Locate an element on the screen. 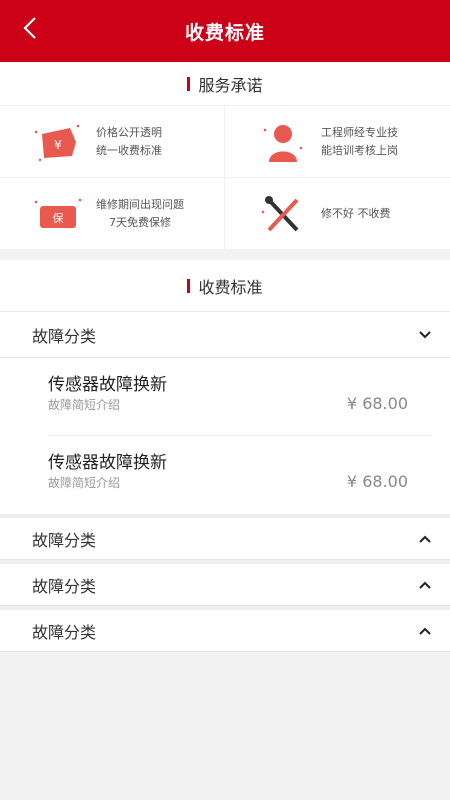 The image size is (450, 800). section-heading: 服务承诺 is located at coordinates (225, 84).